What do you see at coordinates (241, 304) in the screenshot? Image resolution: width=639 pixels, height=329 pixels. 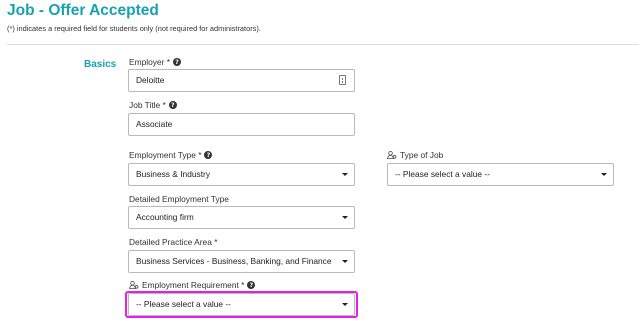 I see `focus-highlight` at bounding box center [241, 304].